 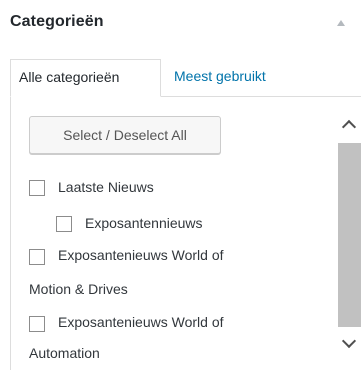 I want to click on tab-all-categories-label: Alle categorieën, so click(x=69, y=77).